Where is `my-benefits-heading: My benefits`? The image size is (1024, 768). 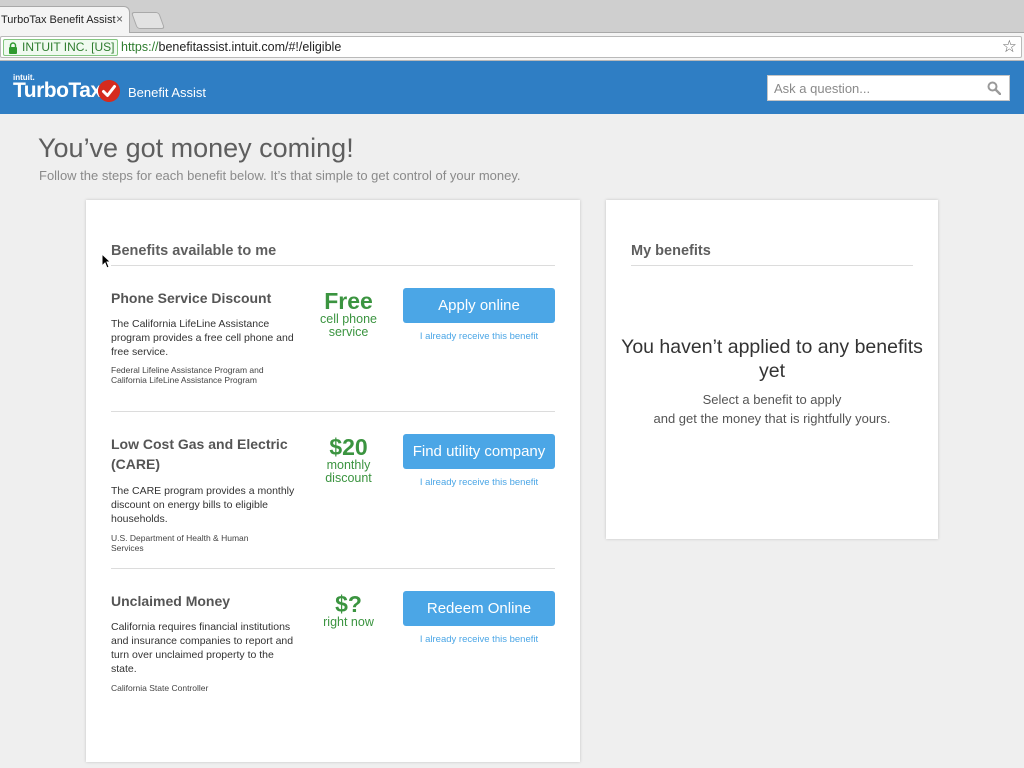
my-benefits-heading: My benefits is located at coordinates (671, 251).